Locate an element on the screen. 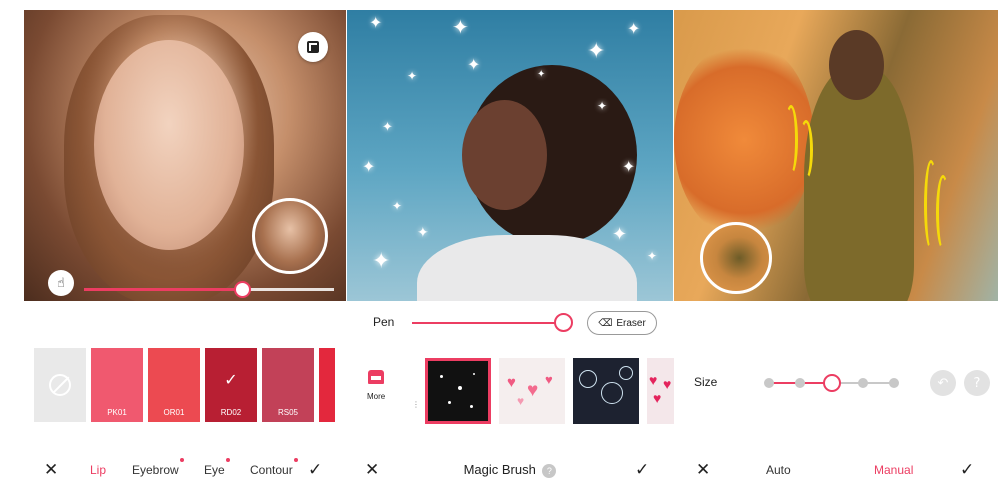  size-label: Size is located at coordinates (706, 382).